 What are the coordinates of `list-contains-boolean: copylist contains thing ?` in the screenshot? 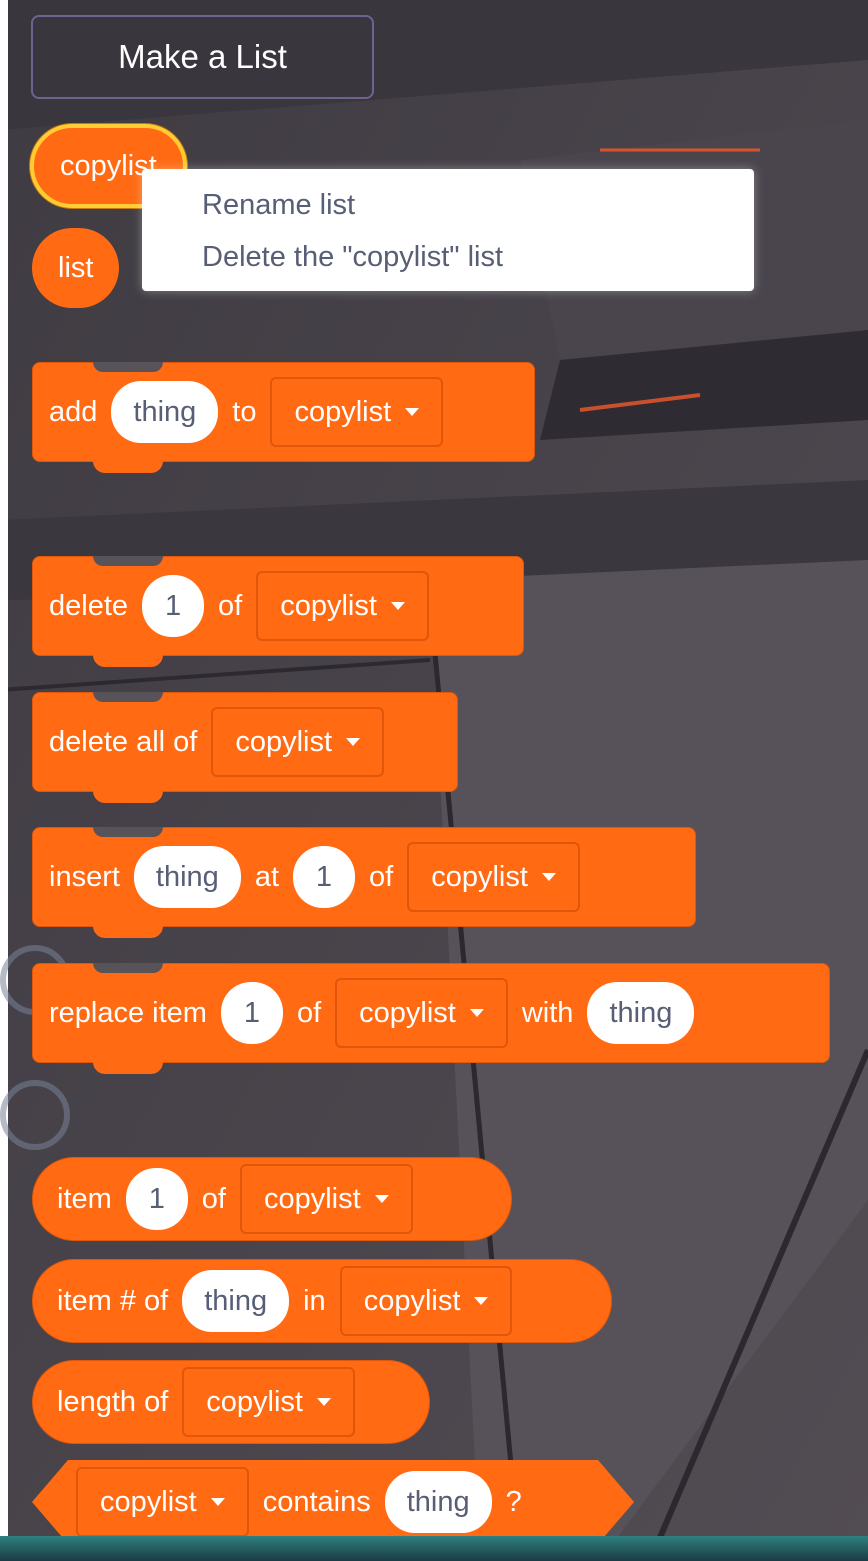 It's located at (333, 1502).